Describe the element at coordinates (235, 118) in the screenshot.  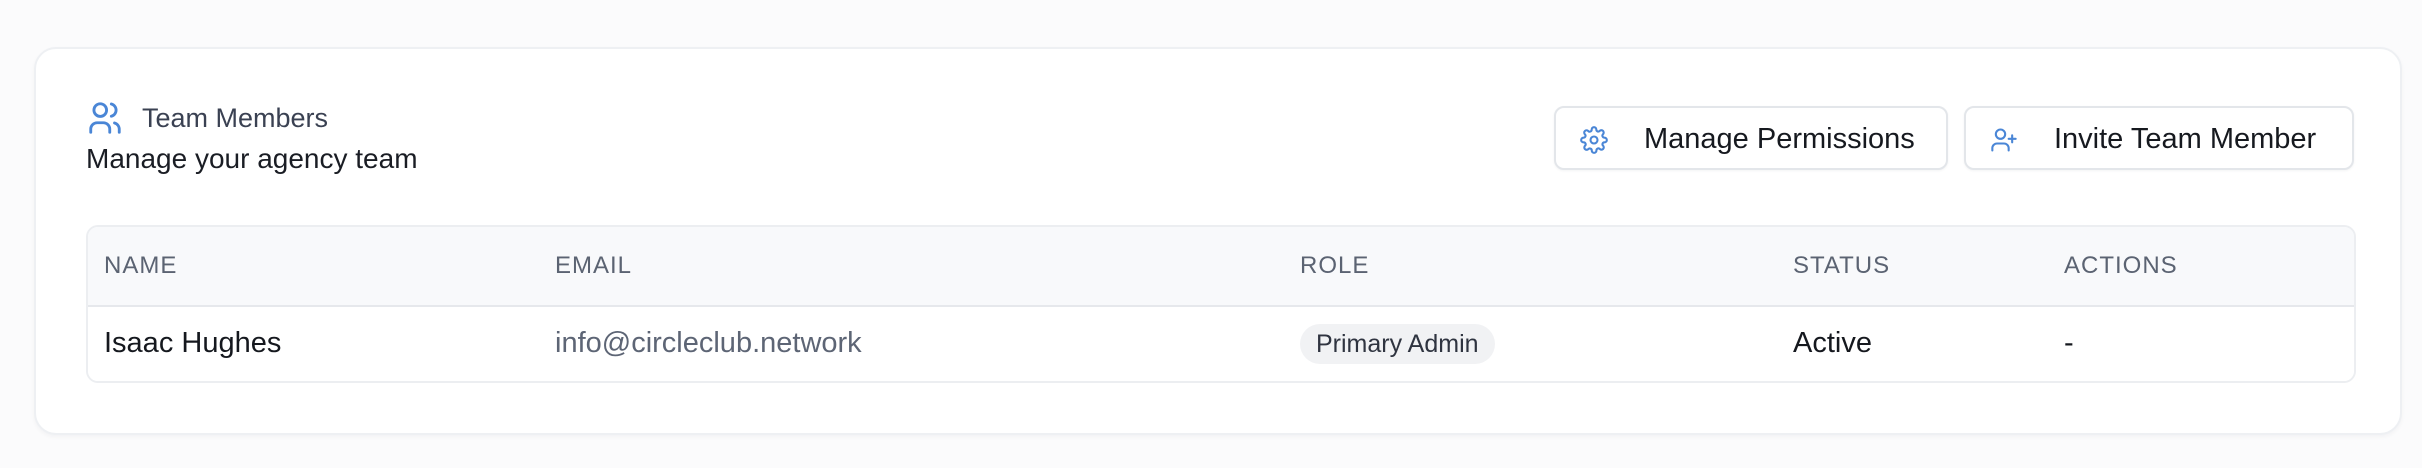
I see `section-title: Team Members` at that location.